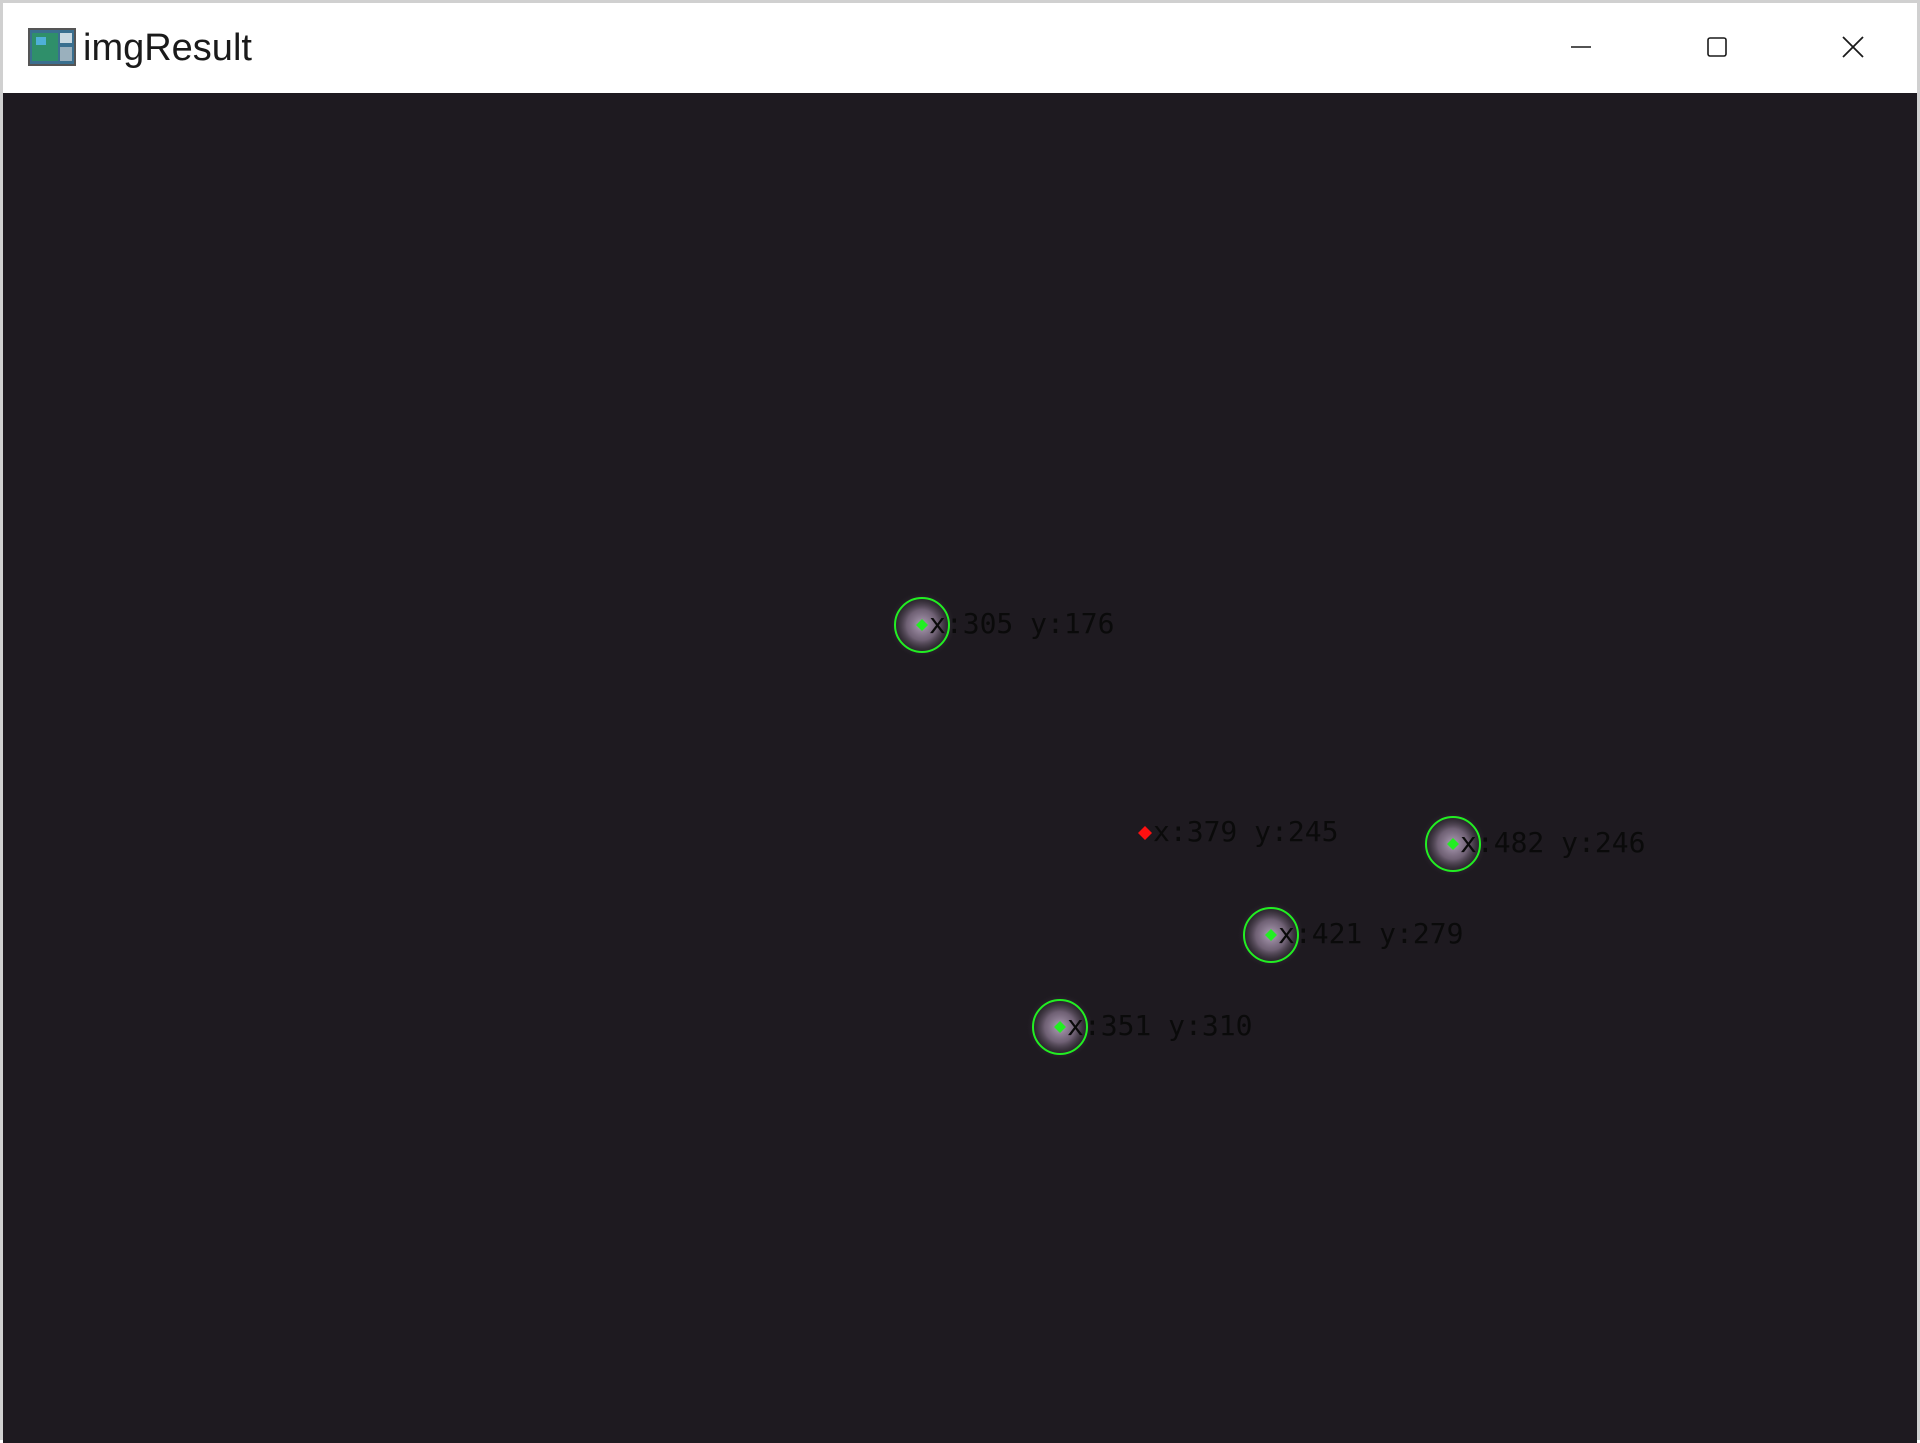 The width and height of the screenshot is (1920, 1443). Describe the element at coordinates (960, 48) in the screenshot. I see `title-bar: imgResult` at that location.